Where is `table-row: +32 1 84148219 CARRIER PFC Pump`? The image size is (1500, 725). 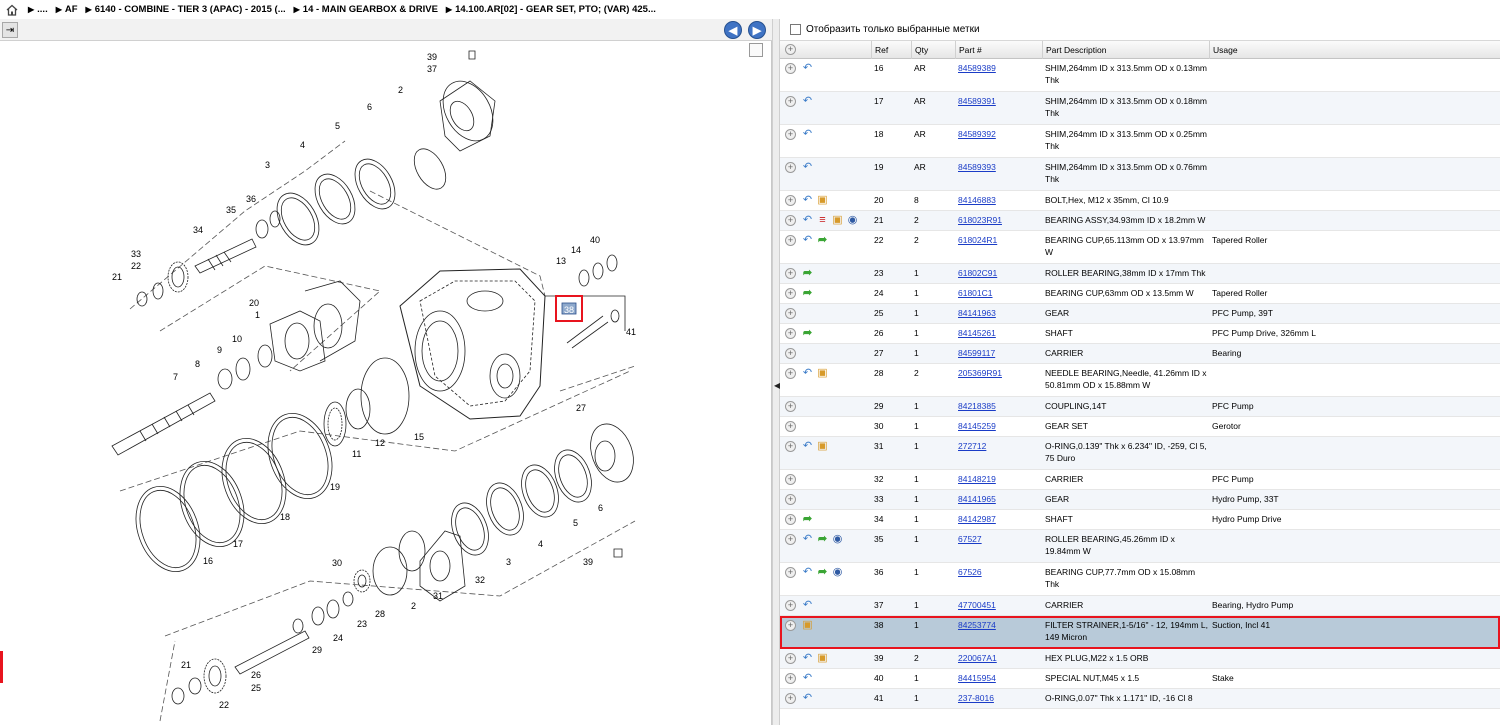 table-row: +32 1 84148219 CARRIER PFC Pump is located at coordinates (1140, 480).